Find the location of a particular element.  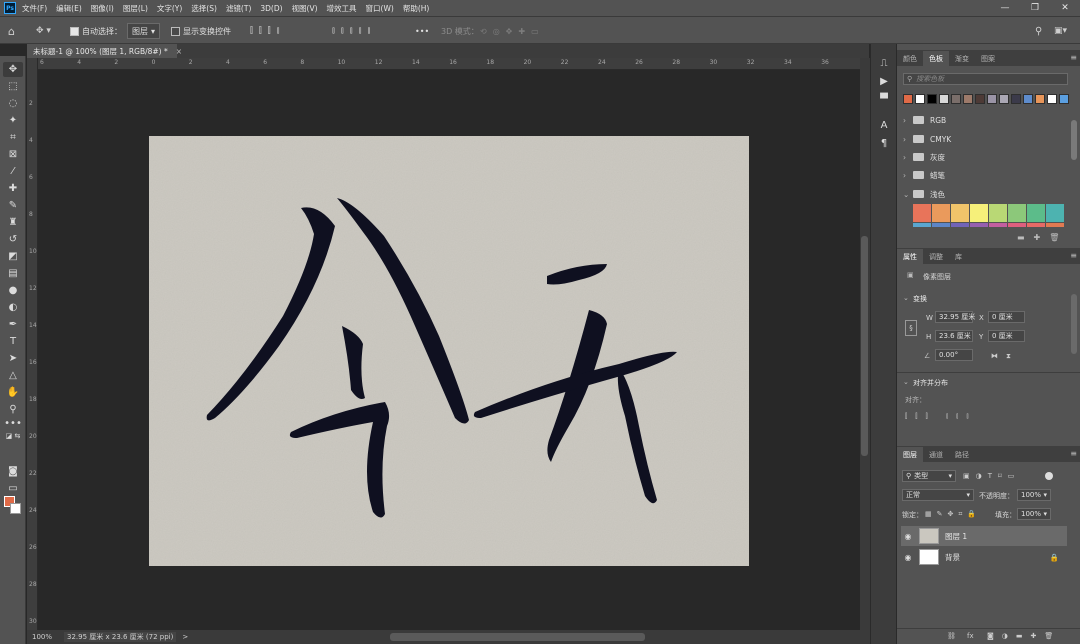

swatches-footer-icons: ▬✚🗑 is located at coordinates (1047, 237).